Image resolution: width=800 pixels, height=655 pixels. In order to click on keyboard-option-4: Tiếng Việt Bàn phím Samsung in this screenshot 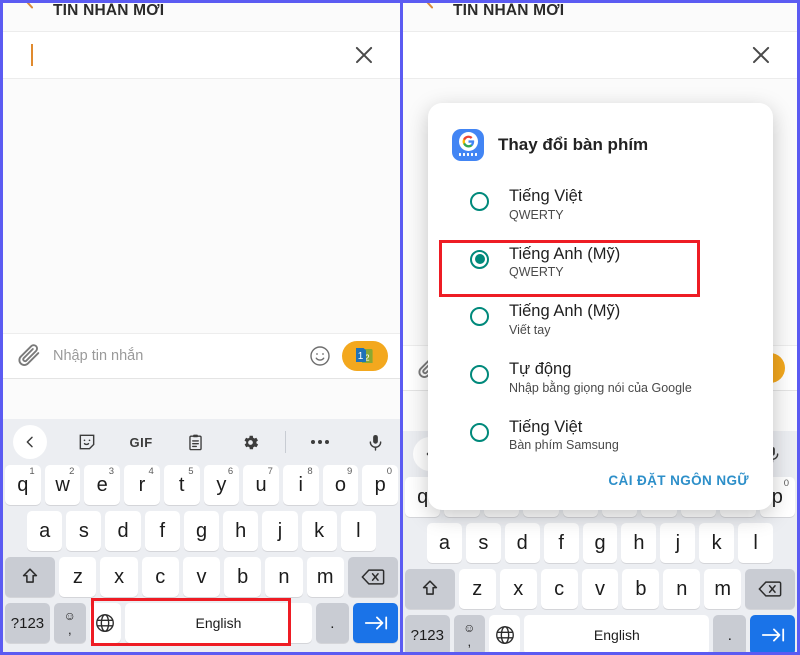, I will do `click(600, 435)`.